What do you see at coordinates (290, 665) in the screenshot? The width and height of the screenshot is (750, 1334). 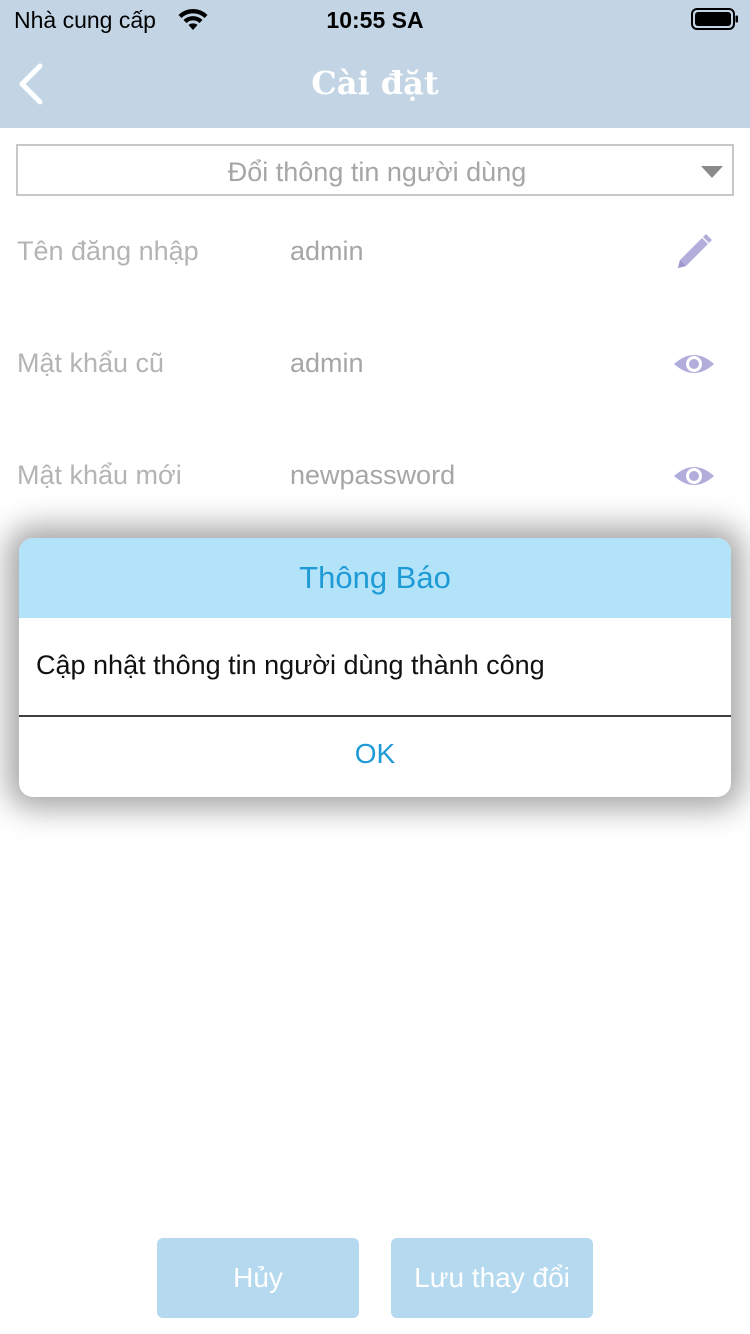 I see `dialog-message: Cập nhật thông tin người dùng thành công` at bounding box center [290, 665].